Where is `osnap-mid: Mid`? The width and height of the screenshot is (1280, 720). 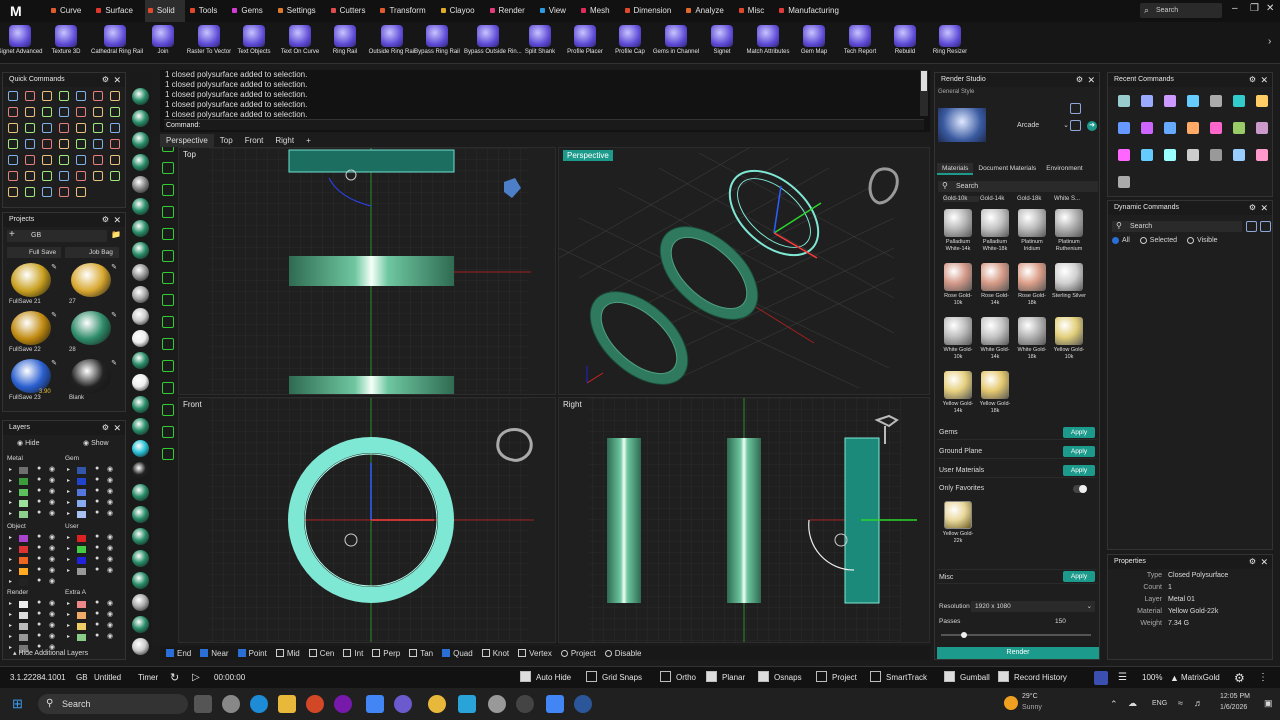 osnap-mid: Mid is located at coordinates (287, 653).